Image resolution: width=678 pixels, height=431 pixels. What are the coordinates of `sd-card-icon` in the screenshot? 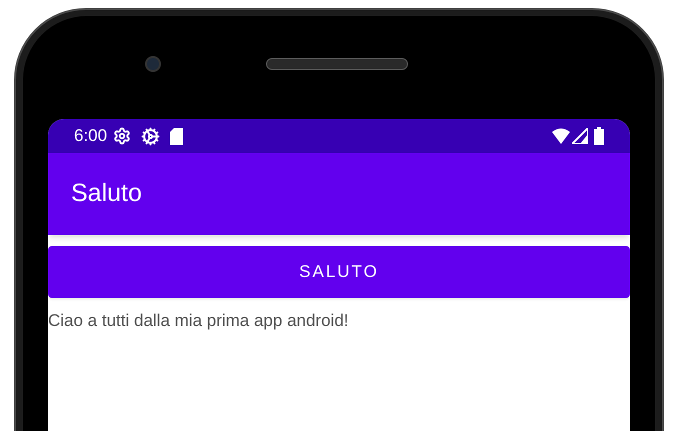 It's located at (177, 136).